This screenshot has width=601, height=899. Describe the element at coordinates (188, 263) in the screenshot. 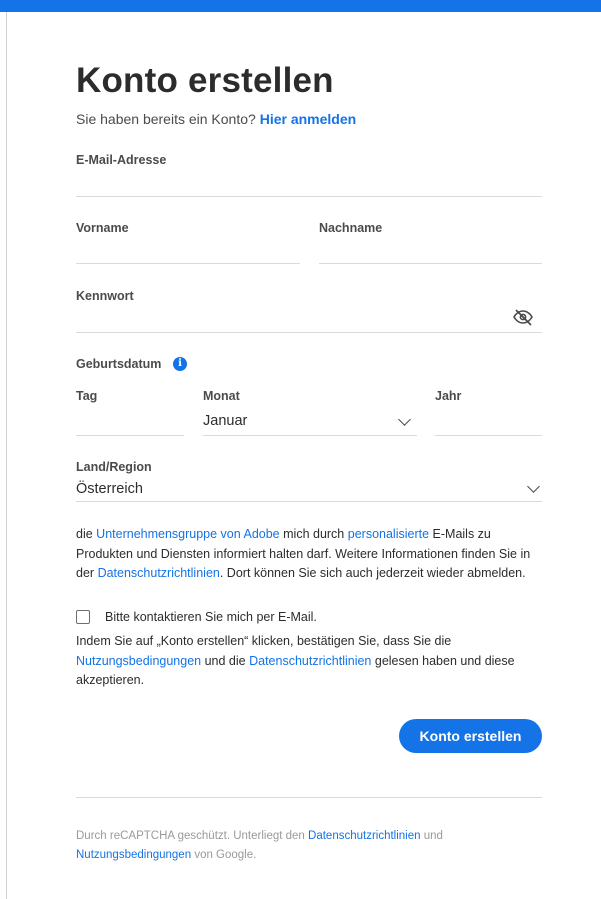

I see `firstname-underline` at that location.